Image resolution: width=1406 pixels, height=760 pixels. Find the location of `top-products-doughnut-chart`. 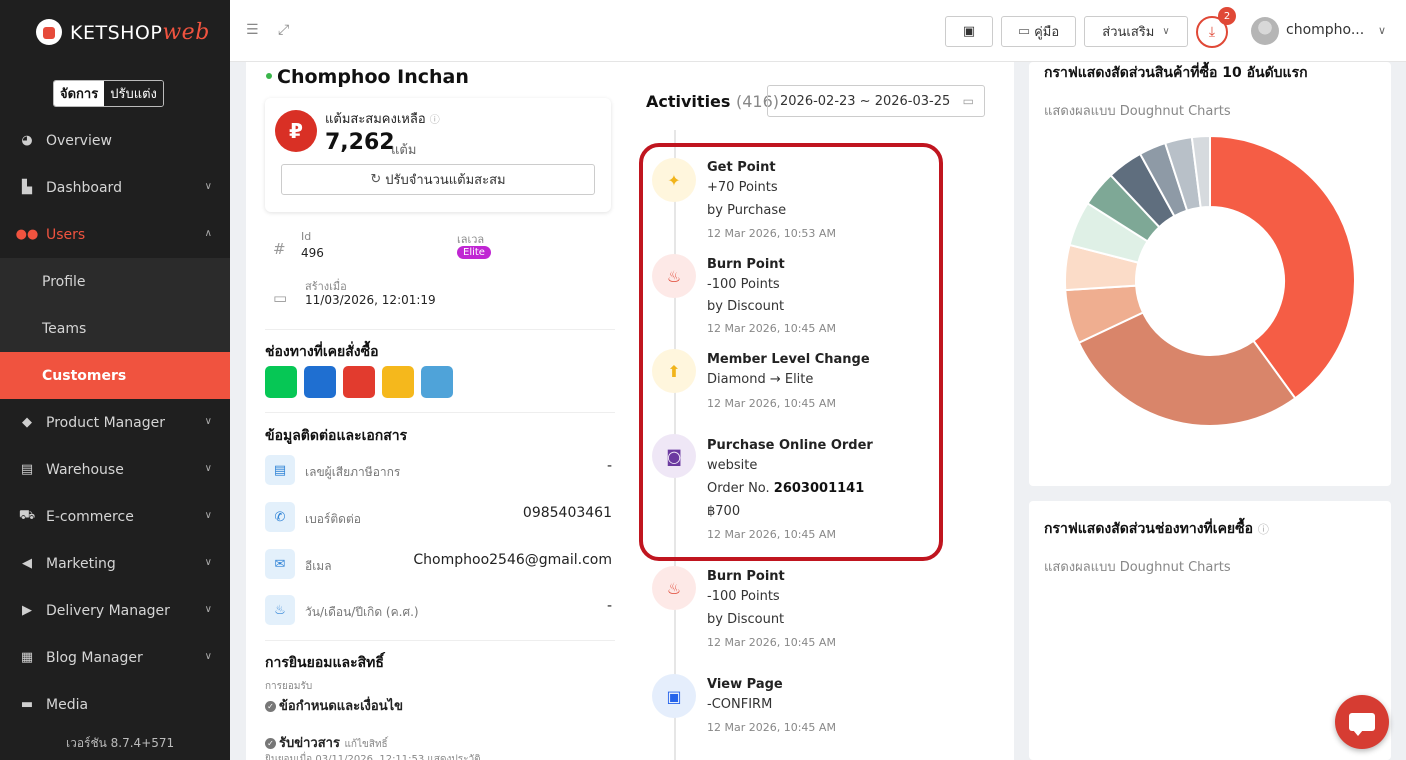

top-products-doughnut-chart is located at coordinates (1210, 280).